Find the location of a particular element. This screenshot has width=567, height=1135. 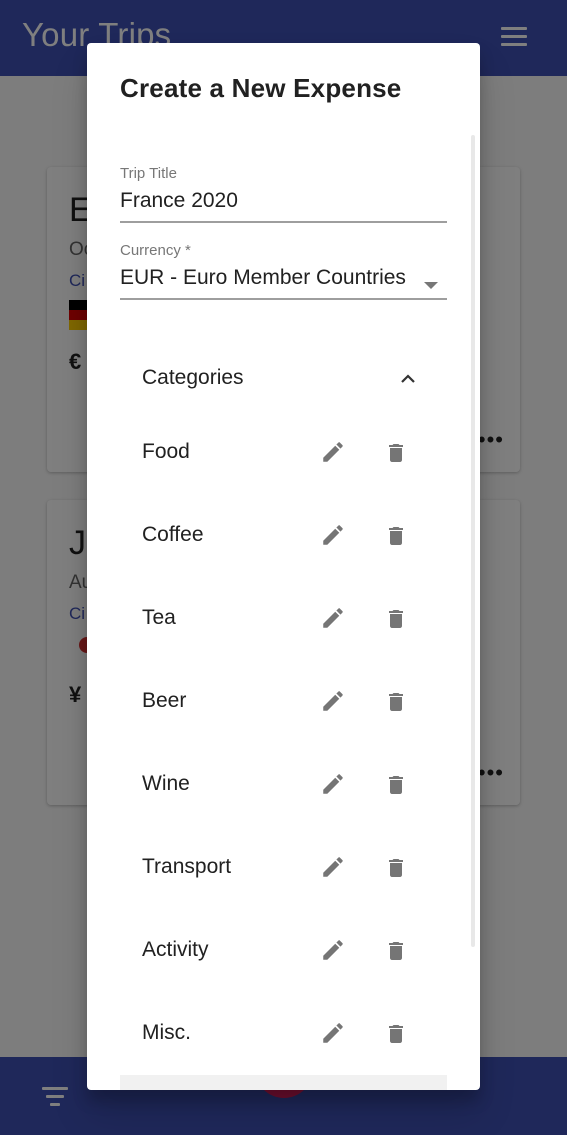

category-label: Transport is located at coordinates (187, 866).